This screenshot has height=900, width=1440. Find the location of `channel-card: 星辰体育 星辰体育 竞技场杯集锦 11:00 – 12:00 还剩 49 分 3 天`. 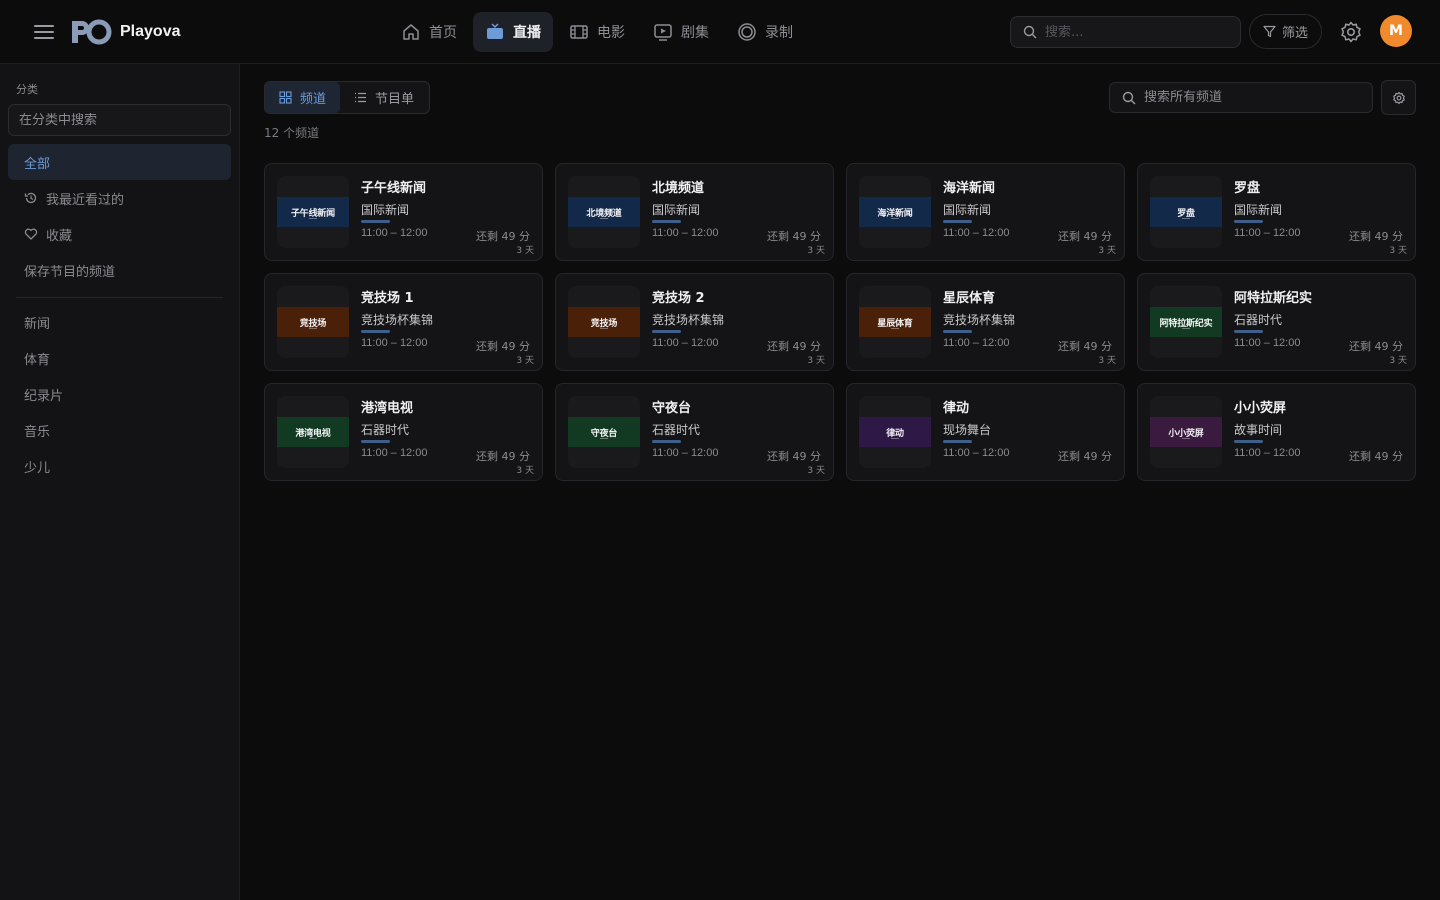

channel-card: 星辰体育 星辰体育 竞技场杯集锦 11:00 – 12:00 还剩 49 分 3 天 is located at coordinates (985, 322).